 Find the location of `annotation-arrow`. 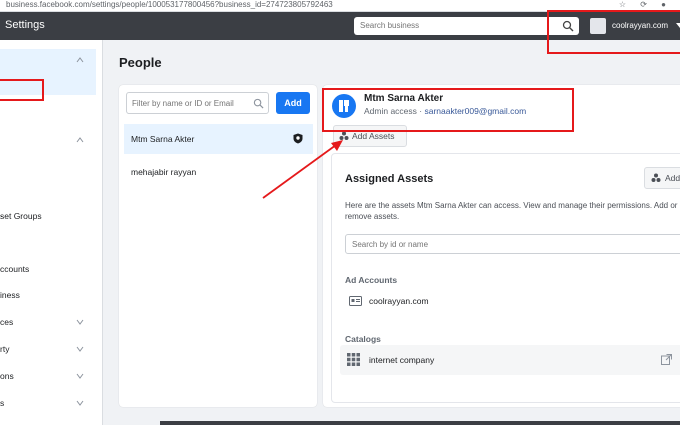

annotation-arrow is located at coordinates (302, 169).